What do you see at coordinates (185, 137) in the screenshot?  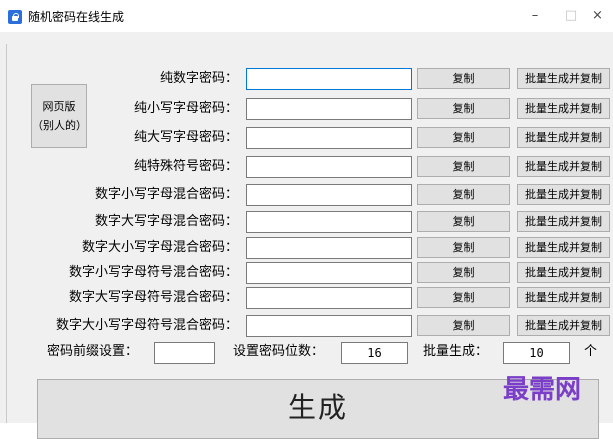 I see `row-label: 纯大写字母密码：` at bounding box center [185, 137].